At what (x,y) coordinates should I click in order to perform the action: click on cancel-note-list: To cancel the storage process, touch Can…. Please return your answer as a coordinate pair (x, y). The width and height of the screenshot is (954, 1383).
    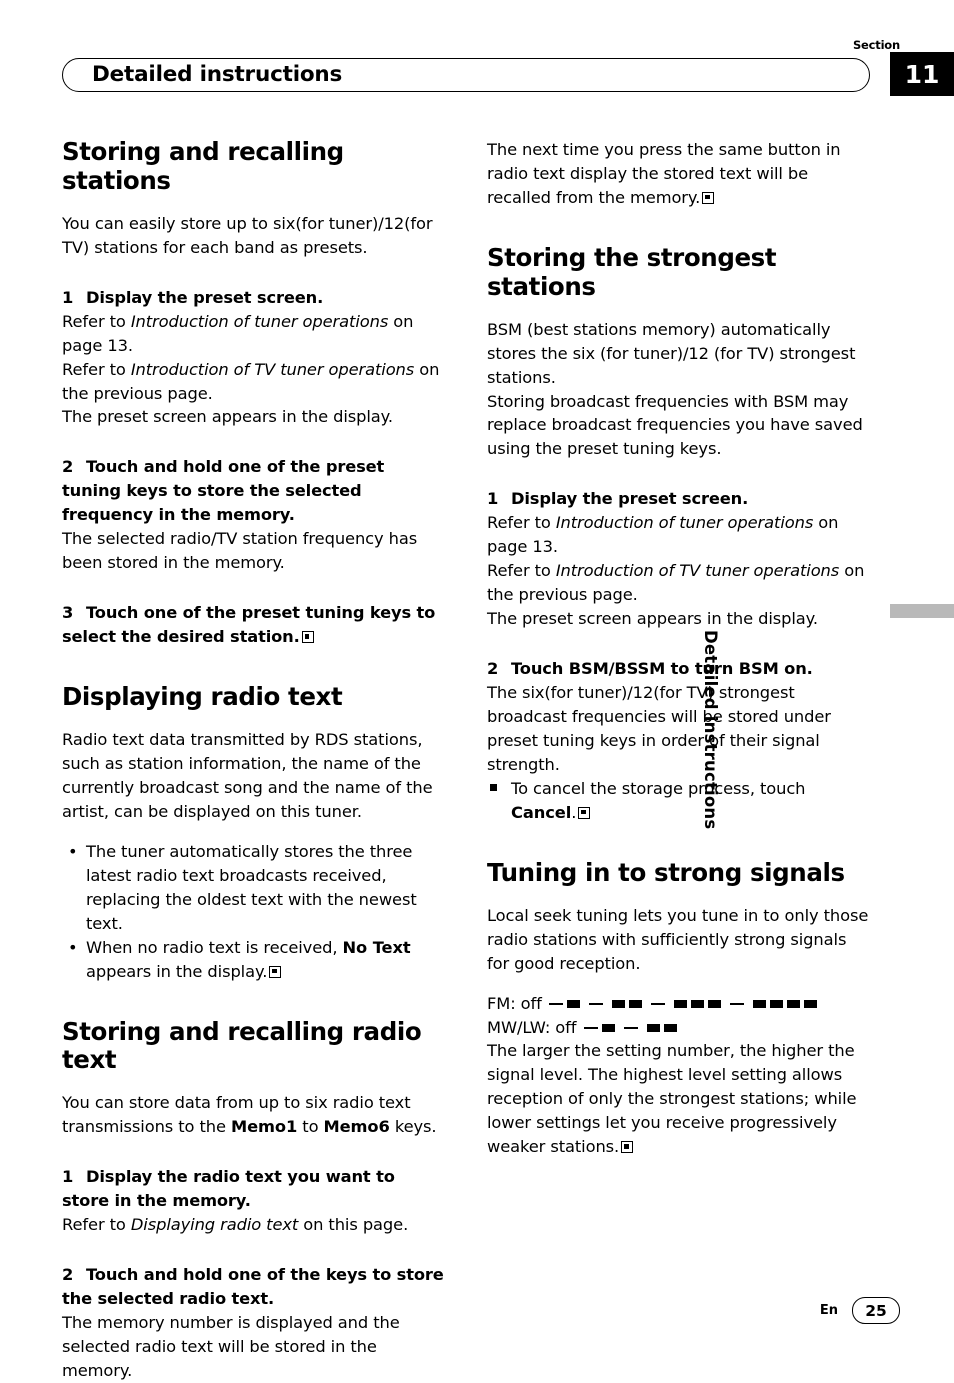
    Looking at the image, I should click on (679, 801).